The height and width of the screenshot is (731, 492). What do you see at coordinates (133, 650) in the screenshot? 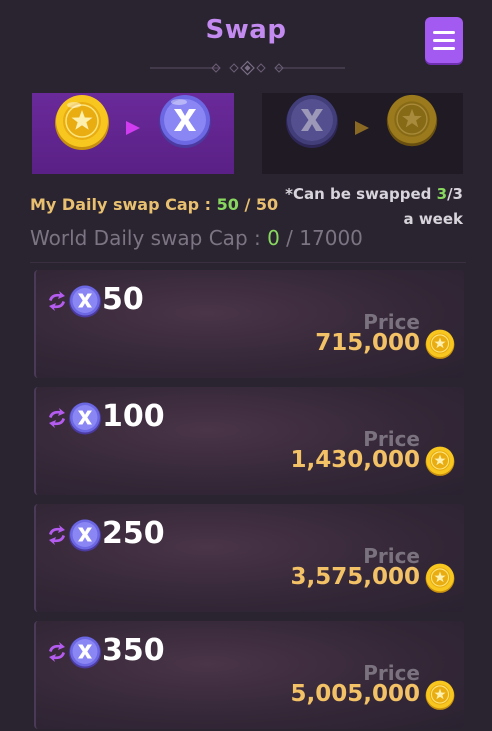
I see `swap-amount: 350` at bounding box center [133, 650].